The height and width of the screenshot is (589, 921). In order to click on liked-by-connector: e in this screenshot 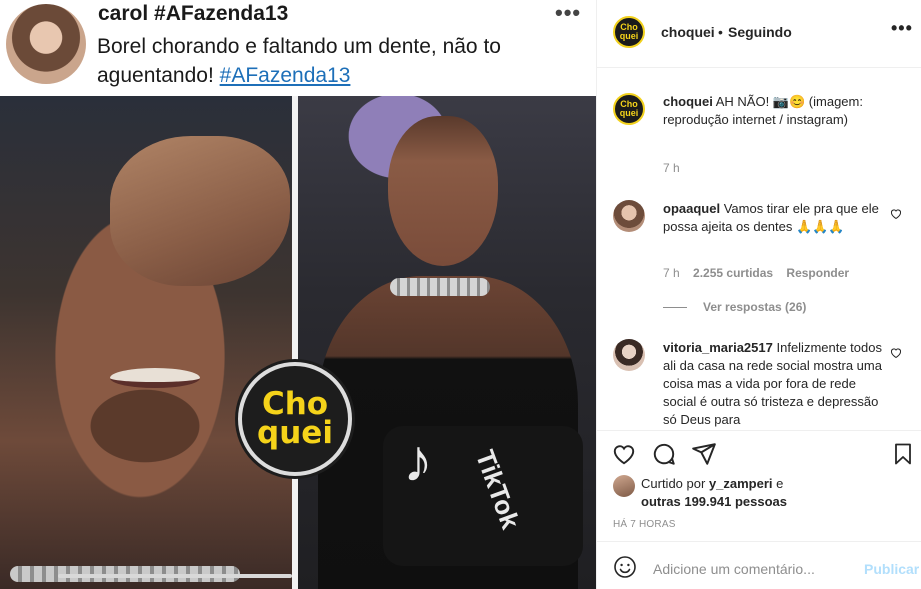, I will do `click(780, 483)`.